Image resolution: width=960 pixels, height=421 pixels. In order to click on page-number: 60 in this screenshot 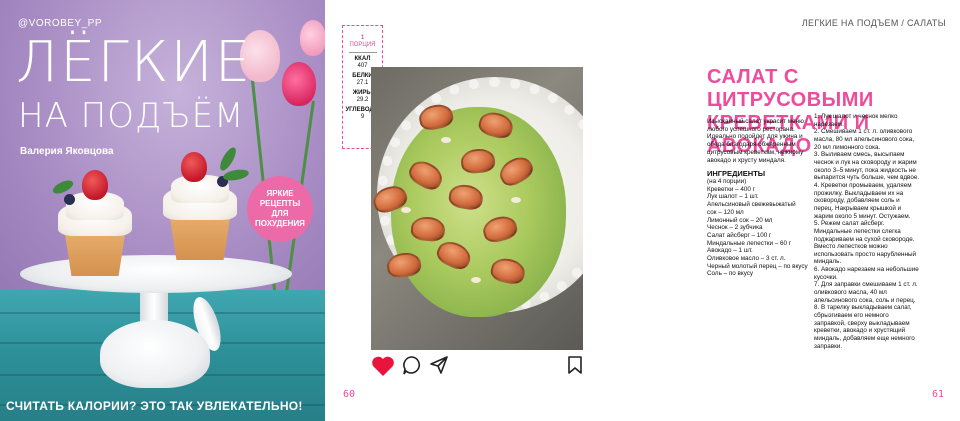, I will do `click(349, 394)`.